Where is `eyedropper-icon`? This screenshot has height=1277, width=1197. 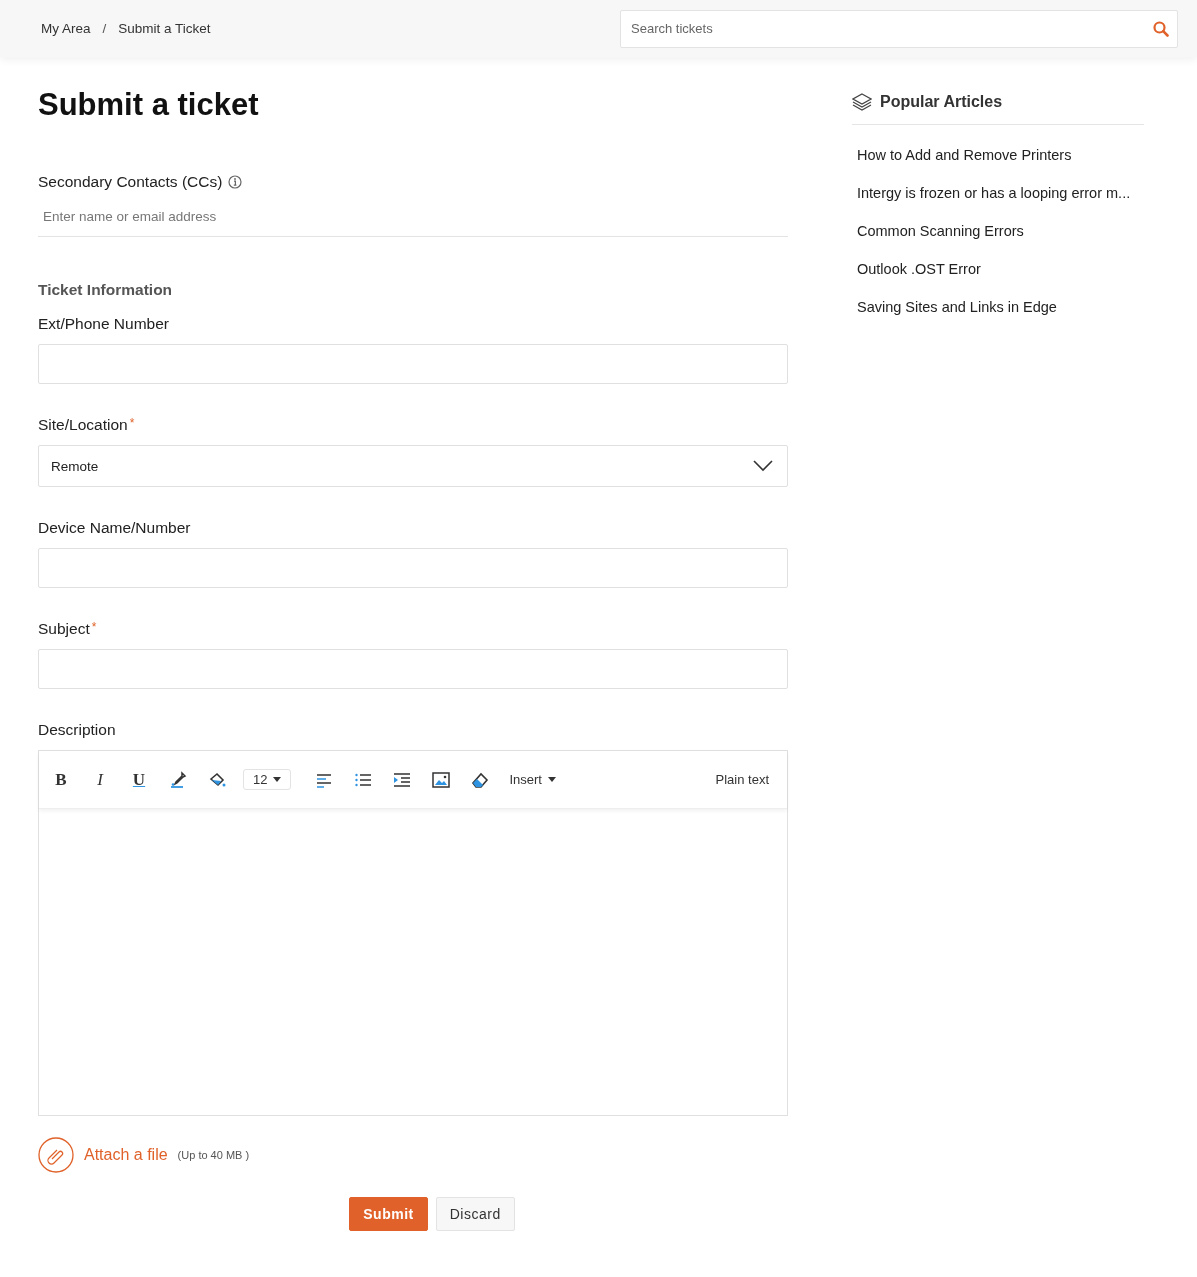
eyedropper-icon is located at coordinates (178, 779).